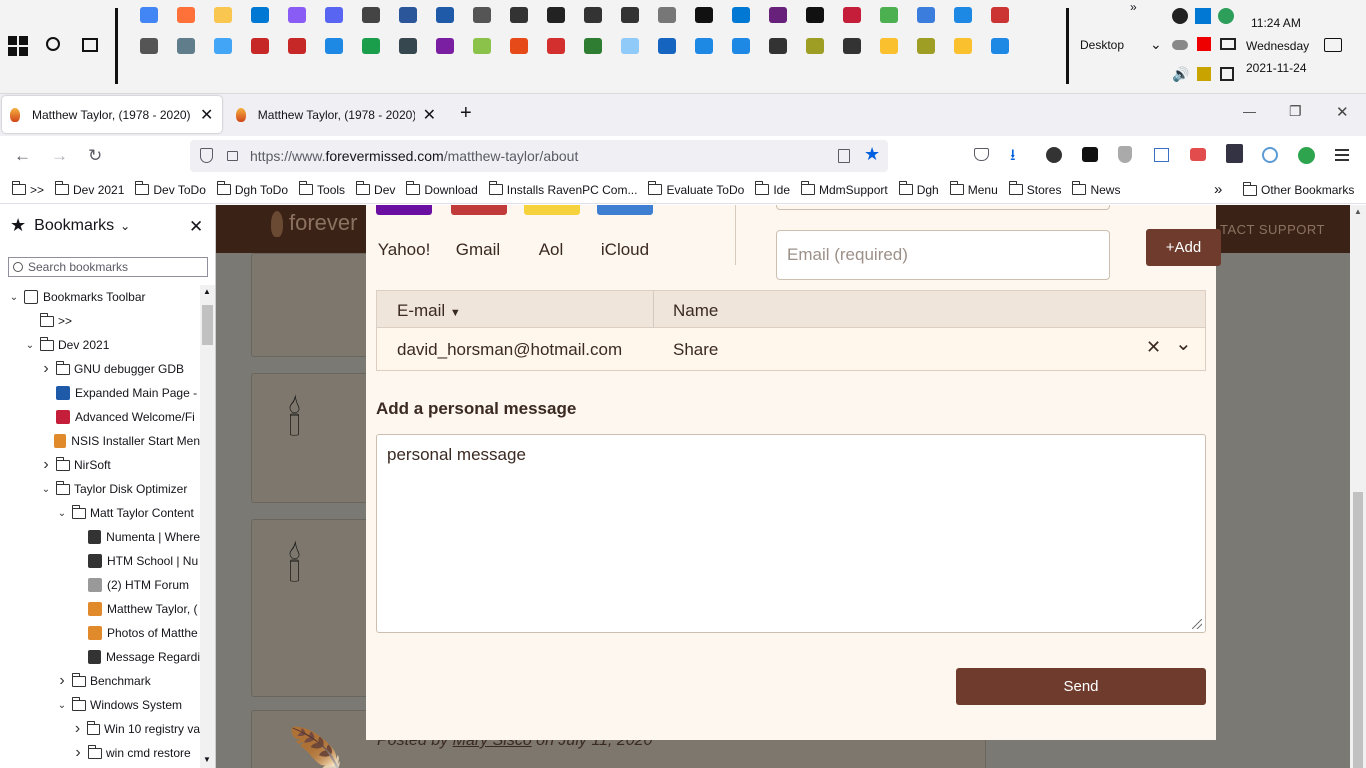 The width and height of the screenshot is (1366, 768). Describe the element at coordinates (120, 465) in the screenshot. I see `bookmark-folder-item: › NirSoft` at that location.